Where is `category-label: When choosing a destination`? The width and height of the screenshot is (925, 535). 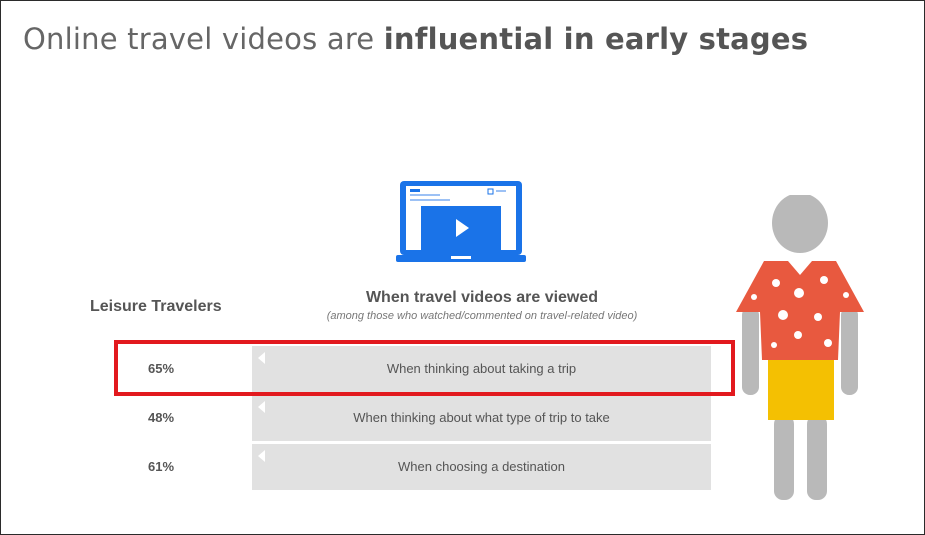
category-label: When choosing a destination is located at coordinates (481, 466).